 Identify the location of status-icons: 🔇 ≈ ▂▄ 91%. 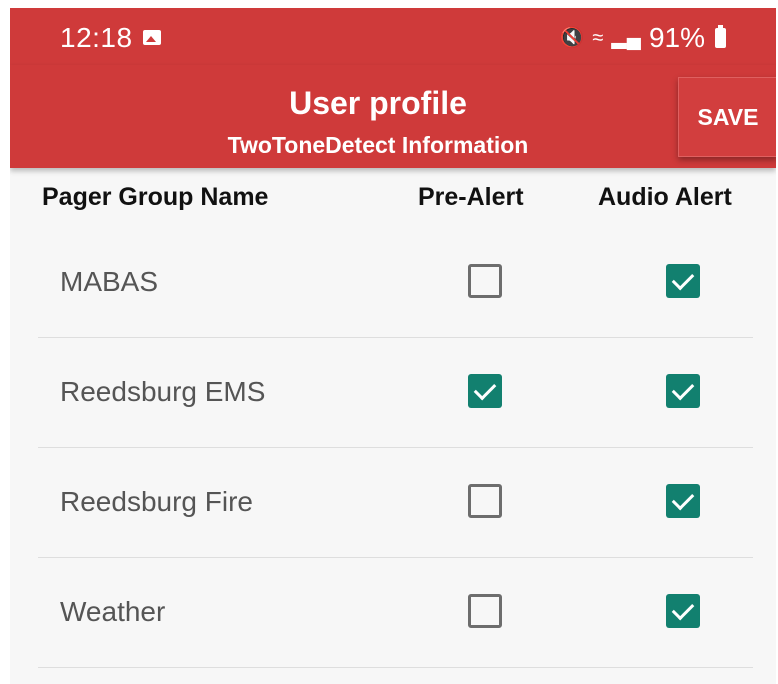
(642, 38).